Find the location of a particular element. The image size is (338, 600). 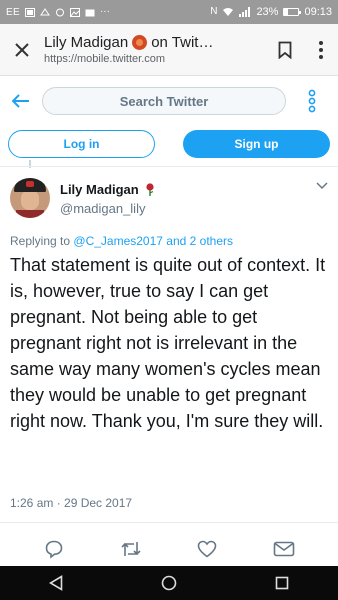

like-button is located at coordinates (207, 549).